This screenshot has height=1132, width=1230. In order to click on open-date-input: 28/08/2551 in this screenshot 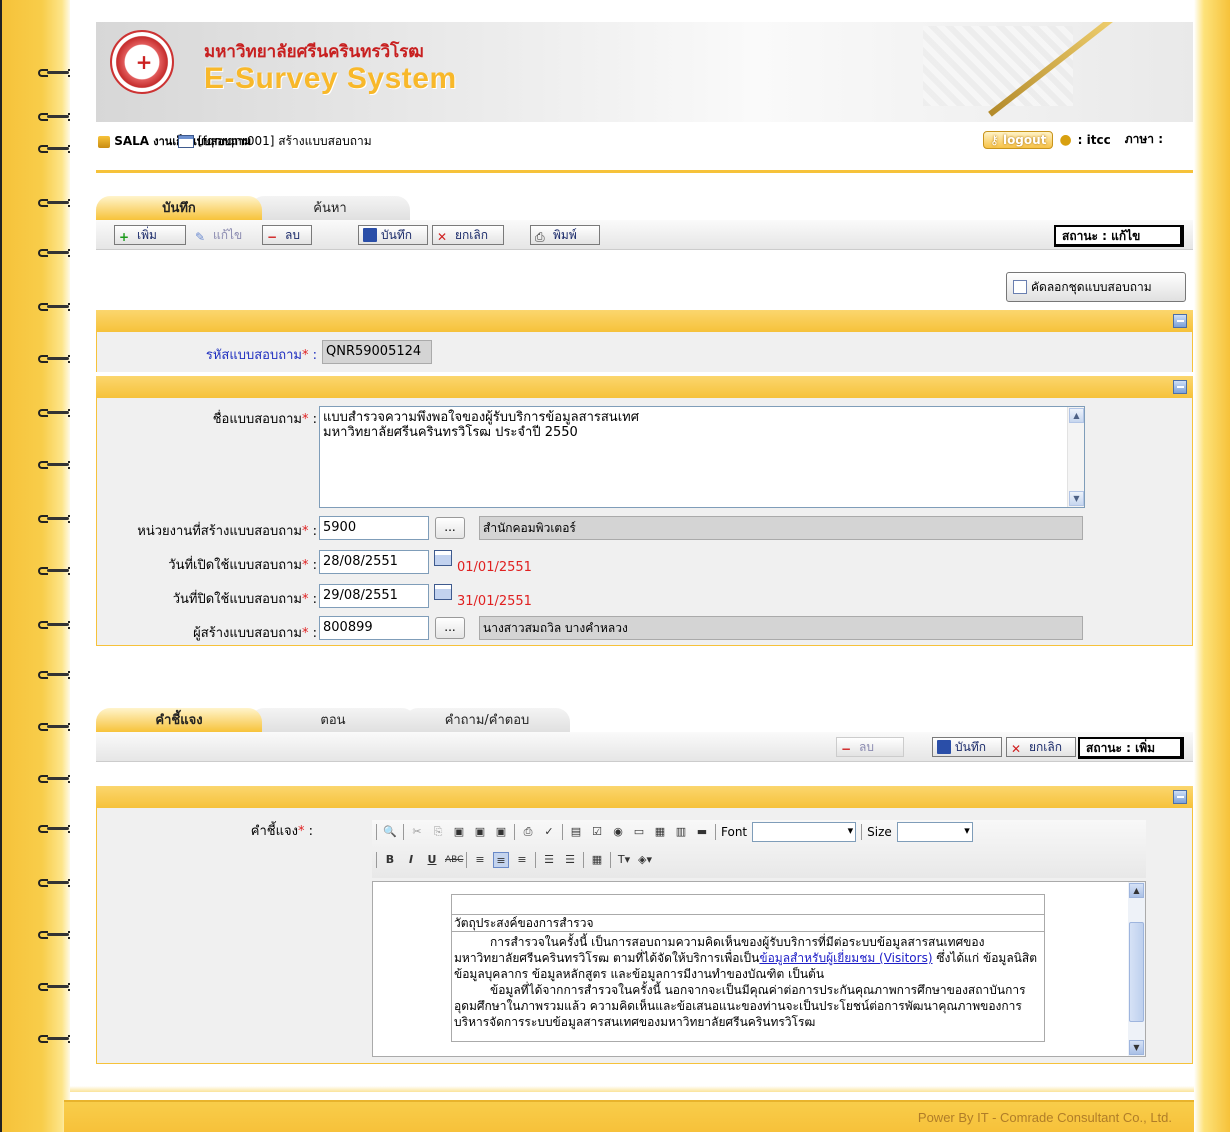, I will do `click(374, 562)`.